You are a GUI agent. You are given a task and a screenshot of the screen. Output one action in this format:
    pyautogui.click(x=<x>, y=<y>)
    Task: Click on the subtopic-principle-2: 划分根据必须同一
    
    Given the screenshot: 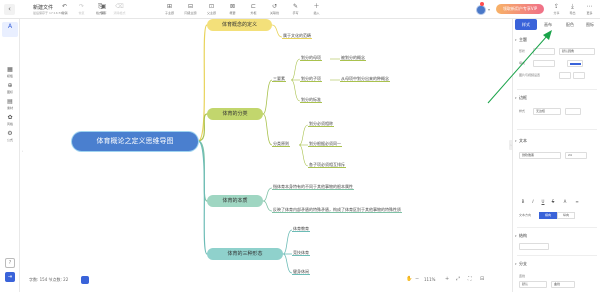 What is the action you would take?
    pyautogui.click(x=325, y=144)
    